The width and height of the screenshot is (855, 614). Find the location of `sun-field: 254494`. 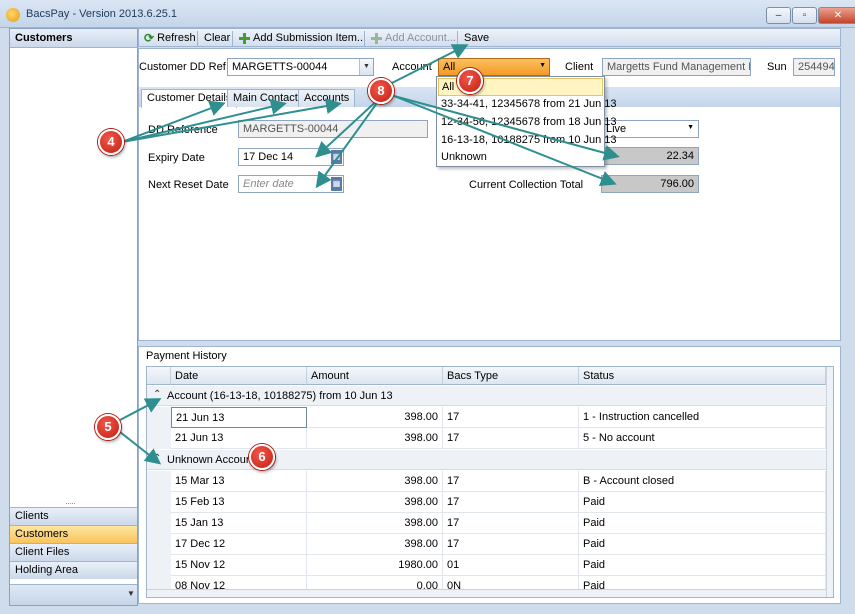

sun-field: 254494 is located at coordinates (814, 67).